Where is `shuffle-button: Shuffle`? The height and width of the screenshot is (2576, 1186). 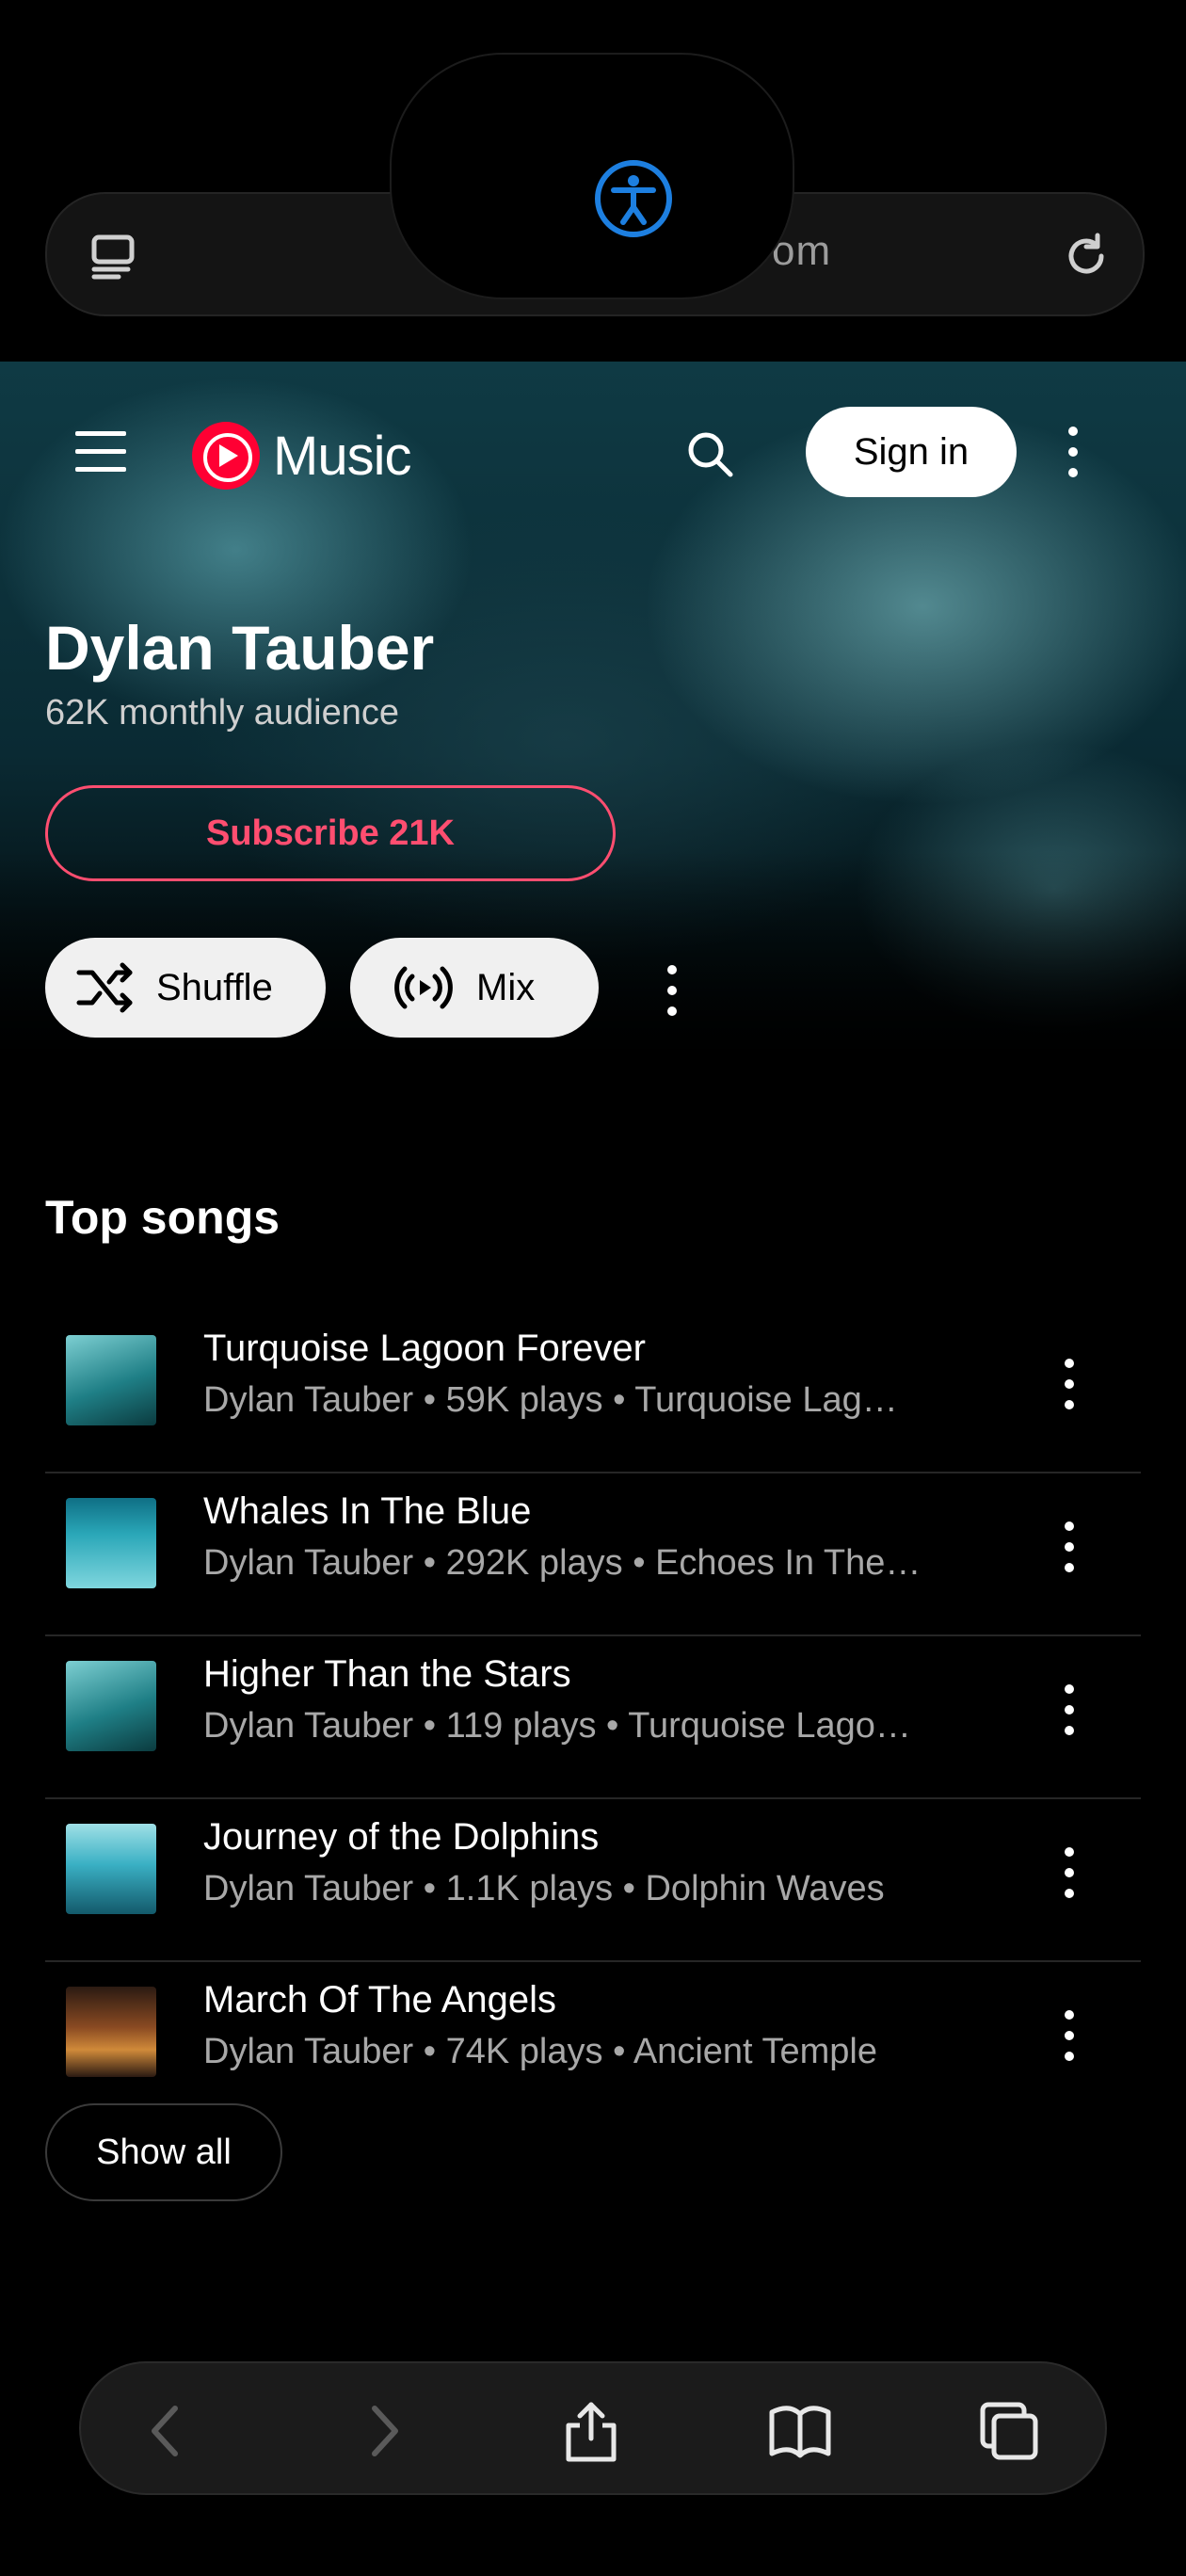 shuffle-button: Shuffle is located at coordinates (185, 988).